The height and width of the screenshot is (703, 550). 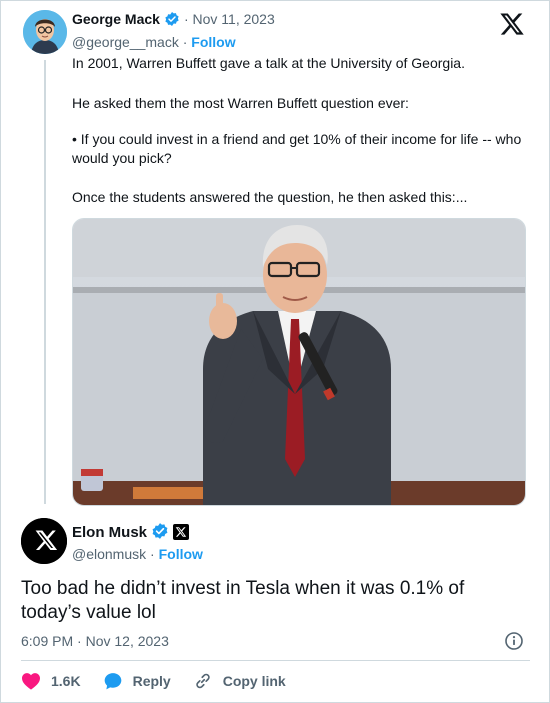 I want to click on quoted-tweet-header: George Mack · Nov 11, 2023, so click(x=173, y=20).